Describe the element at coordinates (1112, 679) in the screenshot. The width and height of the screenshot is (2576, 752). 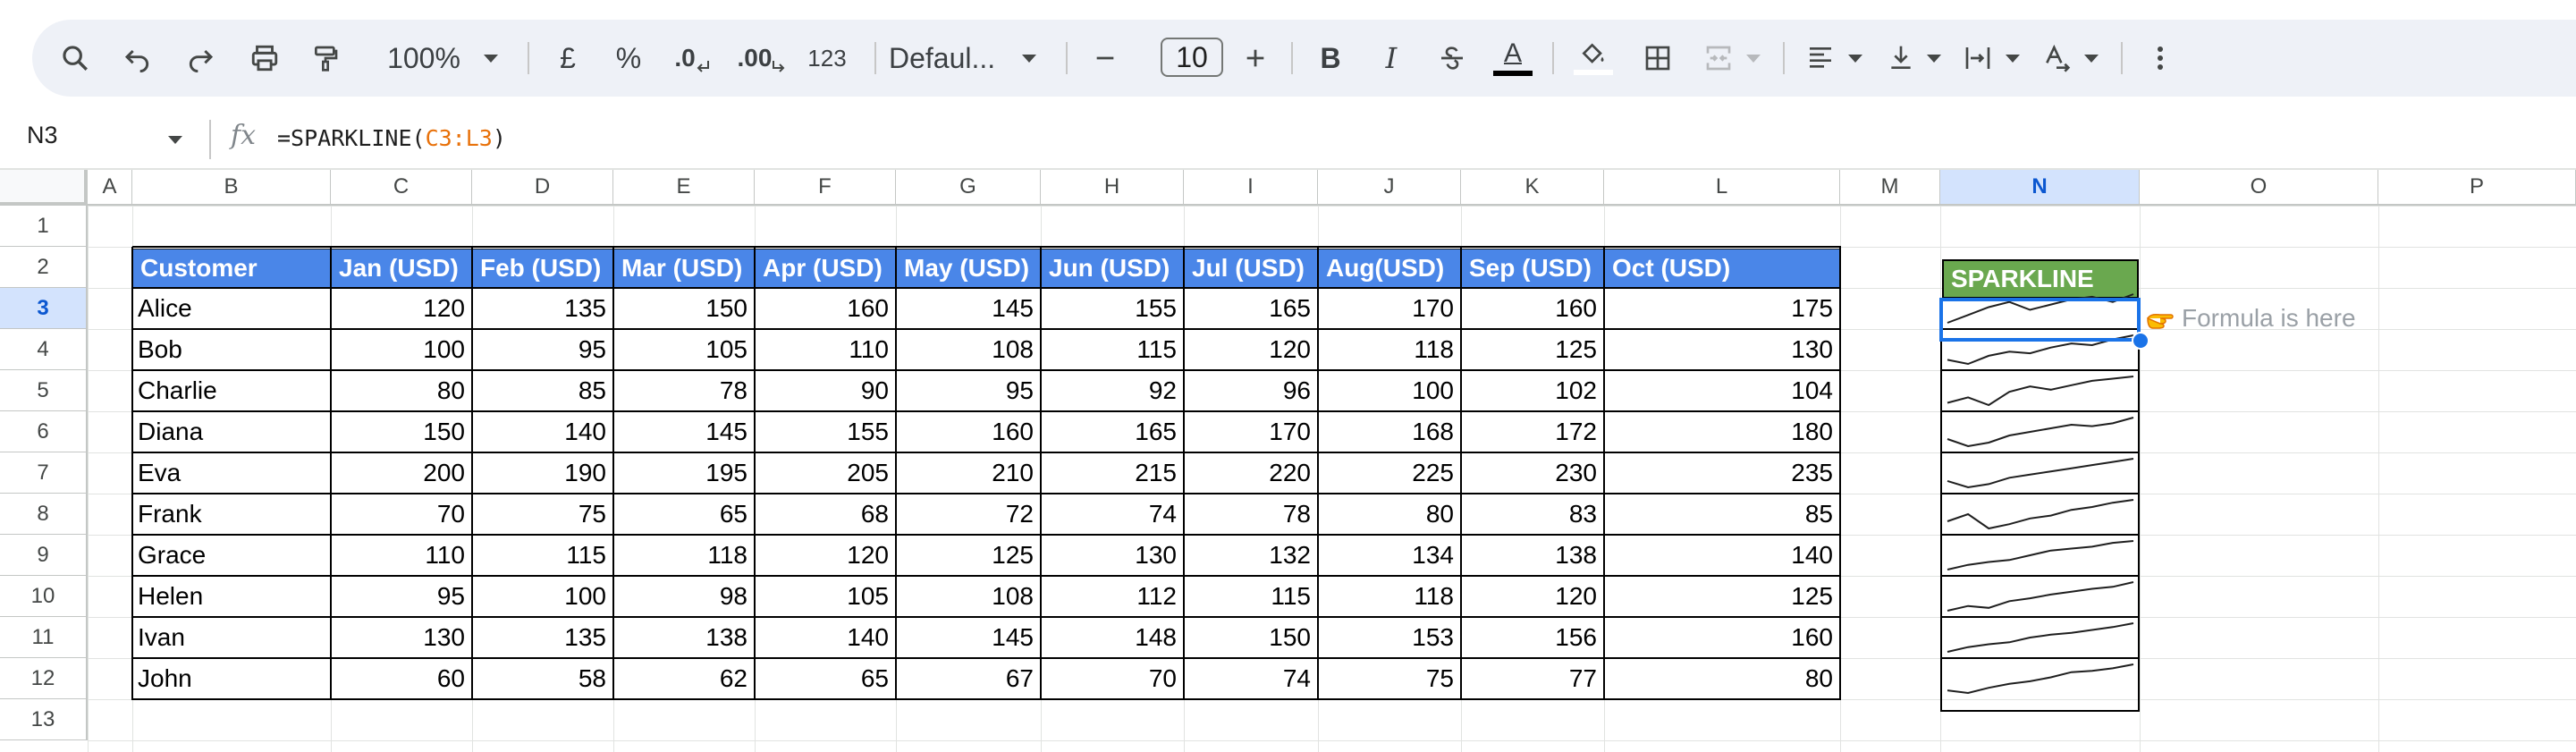
I see `value-cell: 70` at that location.